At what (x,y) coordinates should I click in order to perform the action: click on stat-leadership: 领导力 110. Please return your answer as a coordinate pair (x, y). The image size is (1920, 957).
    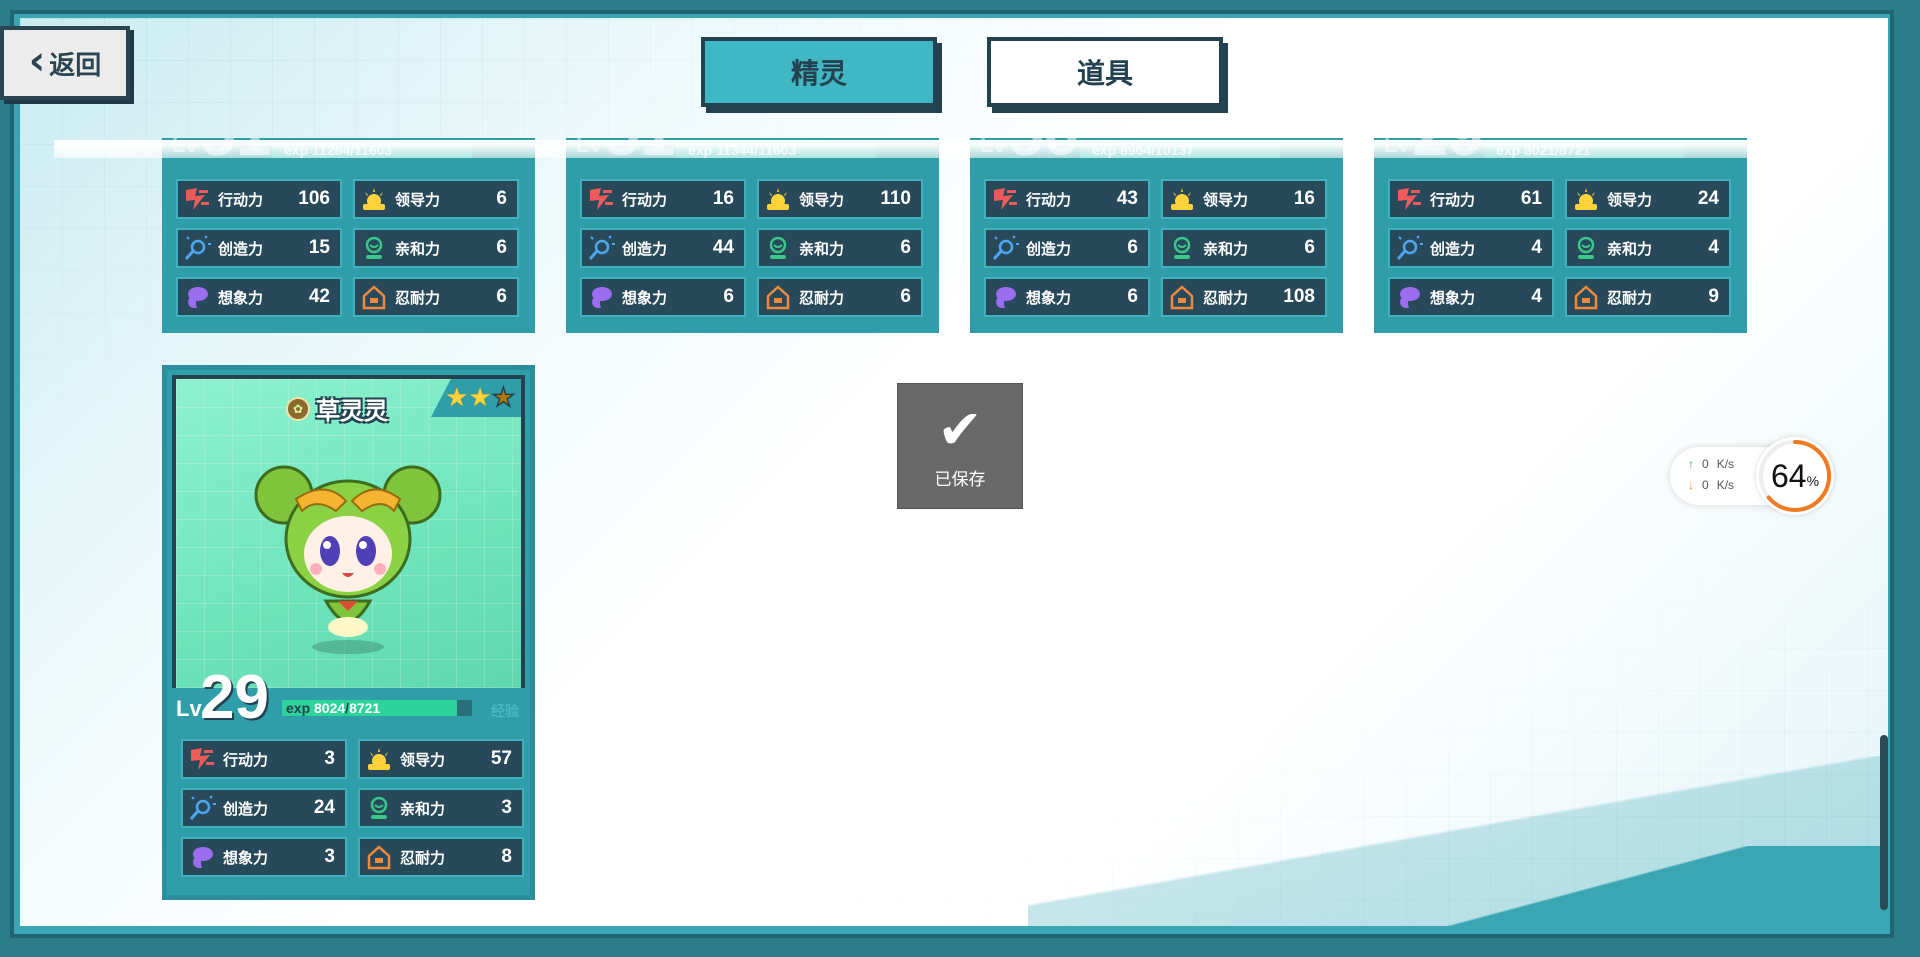
    Looking at the image, I should click on (840, 199).